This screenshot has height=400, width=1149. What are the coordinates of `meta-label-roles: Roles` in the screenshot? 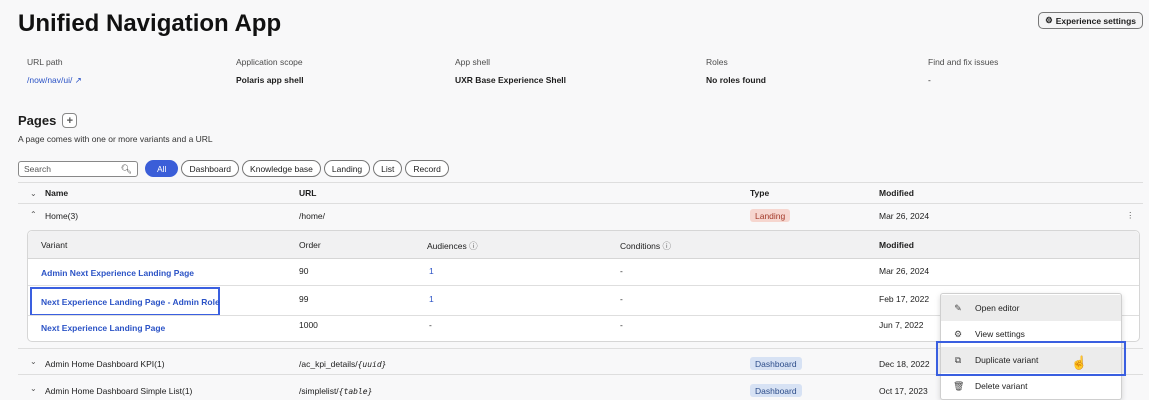 It's located at (717, 62).